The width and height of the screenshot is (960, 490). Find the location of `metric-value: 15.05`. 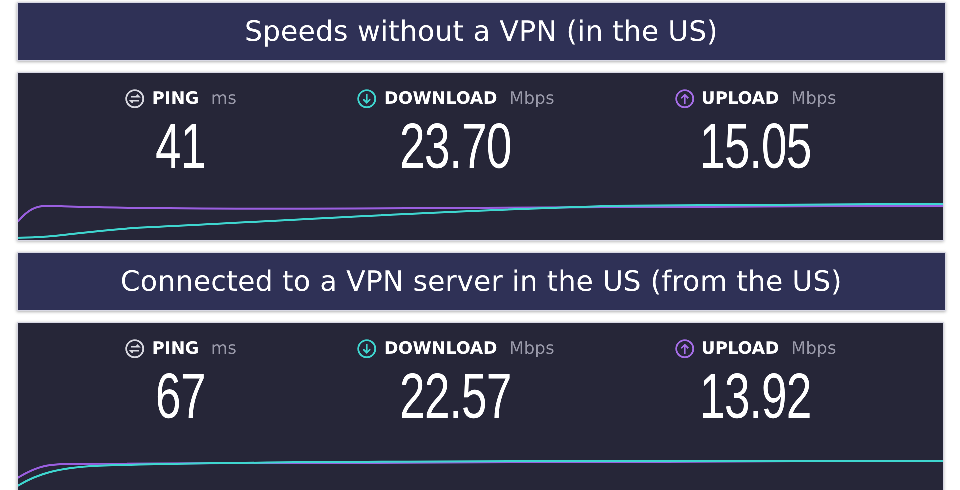

metric-value: 15.05 is located at coordinates (756, 146).